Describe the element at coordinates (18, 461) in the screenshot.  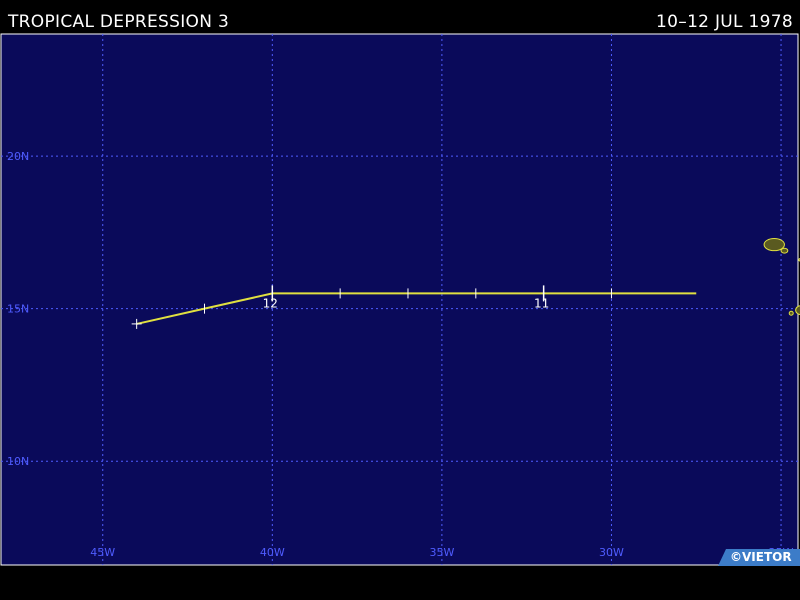
I see `latitude-label: 10N` at that location.